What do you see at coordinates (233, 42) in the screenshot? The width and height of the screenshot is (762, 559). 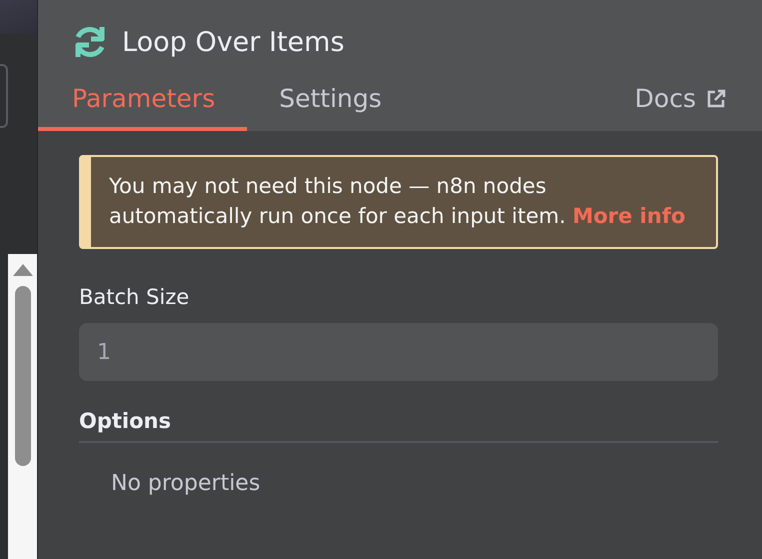 I see `node-title: Loop Over Items` at bounding box center [233, 42].